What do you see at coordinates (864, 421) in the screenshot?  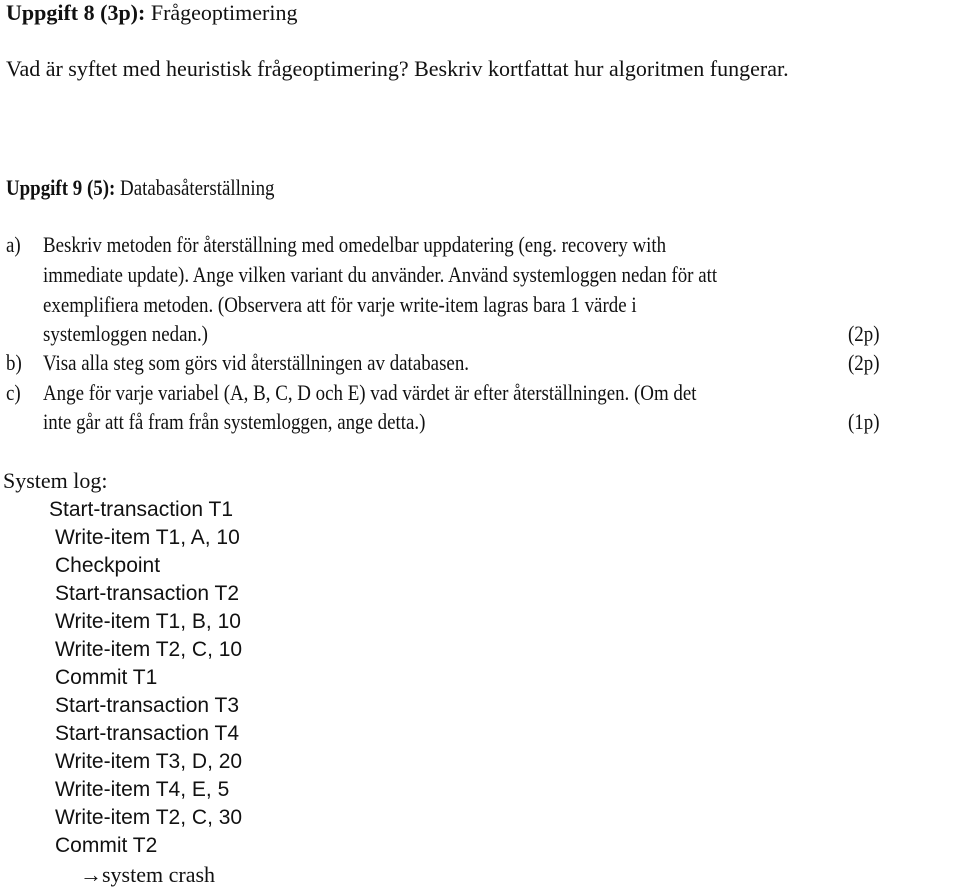 I see `task9-c-points: (1p)` at bounding box center [864, 421].